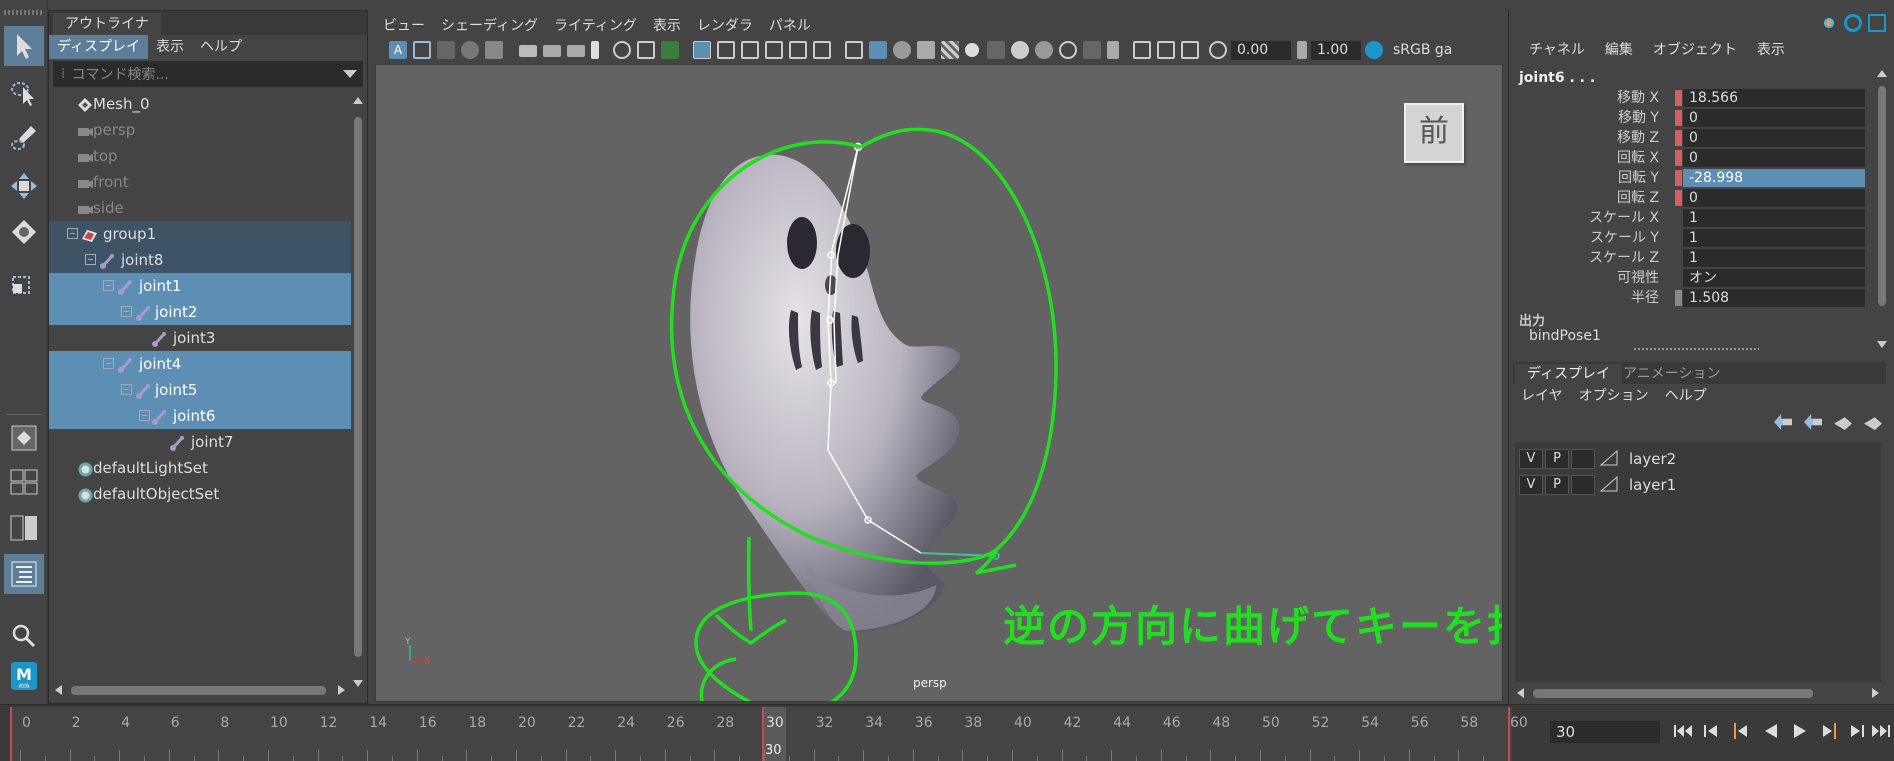 This screenshot has height=761, width=1894. I want to click on channel-menu-show: 表示, so click(1771, 50).